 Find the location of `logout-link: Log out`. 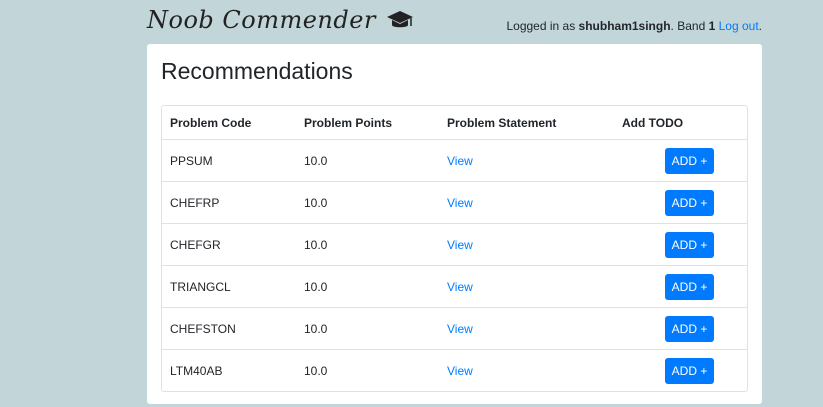

logout-link: Log out is located at coordinates (739, 26).